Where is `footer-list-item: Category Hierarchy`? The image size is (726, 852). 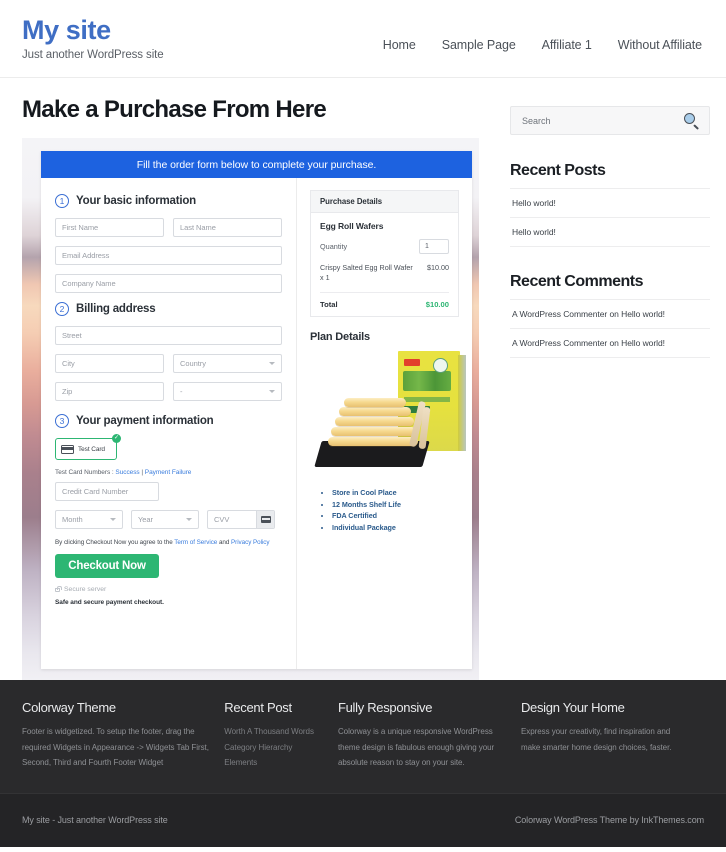 footer-list-item: Category Hierarchy is located at coordinates (281, 748).